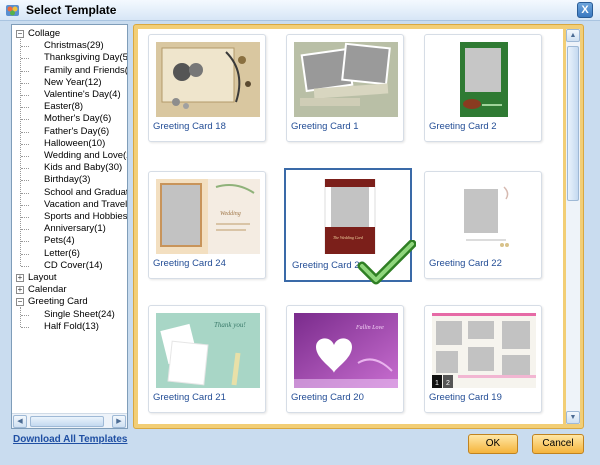 The width and height of the screenshot is (600, 465). I want to click on tree-item: Letter(6), so click(62, 254).